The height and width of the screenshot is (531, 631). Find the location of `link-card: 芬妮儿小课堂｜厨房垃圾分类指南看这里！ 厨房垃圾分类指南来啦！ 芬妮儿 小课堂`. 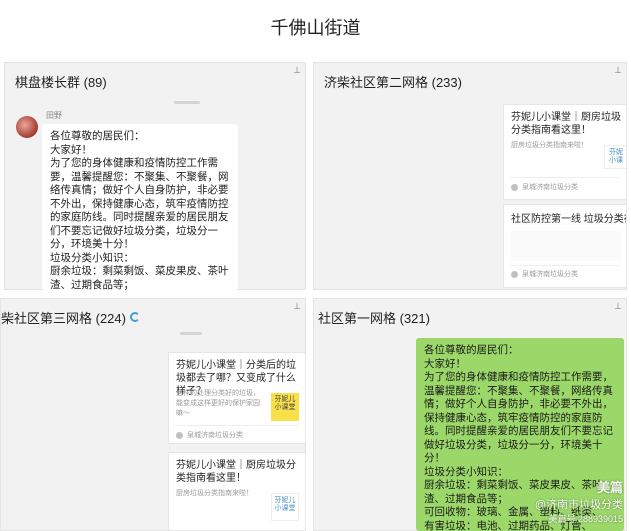

link-card: 芬妮儿小课堂｜厨房垃圾分类指南看这里！ 厨房垃圾分类指南来啦！ 芬妮儿 小课堂 is located at coordinates (237, 491).